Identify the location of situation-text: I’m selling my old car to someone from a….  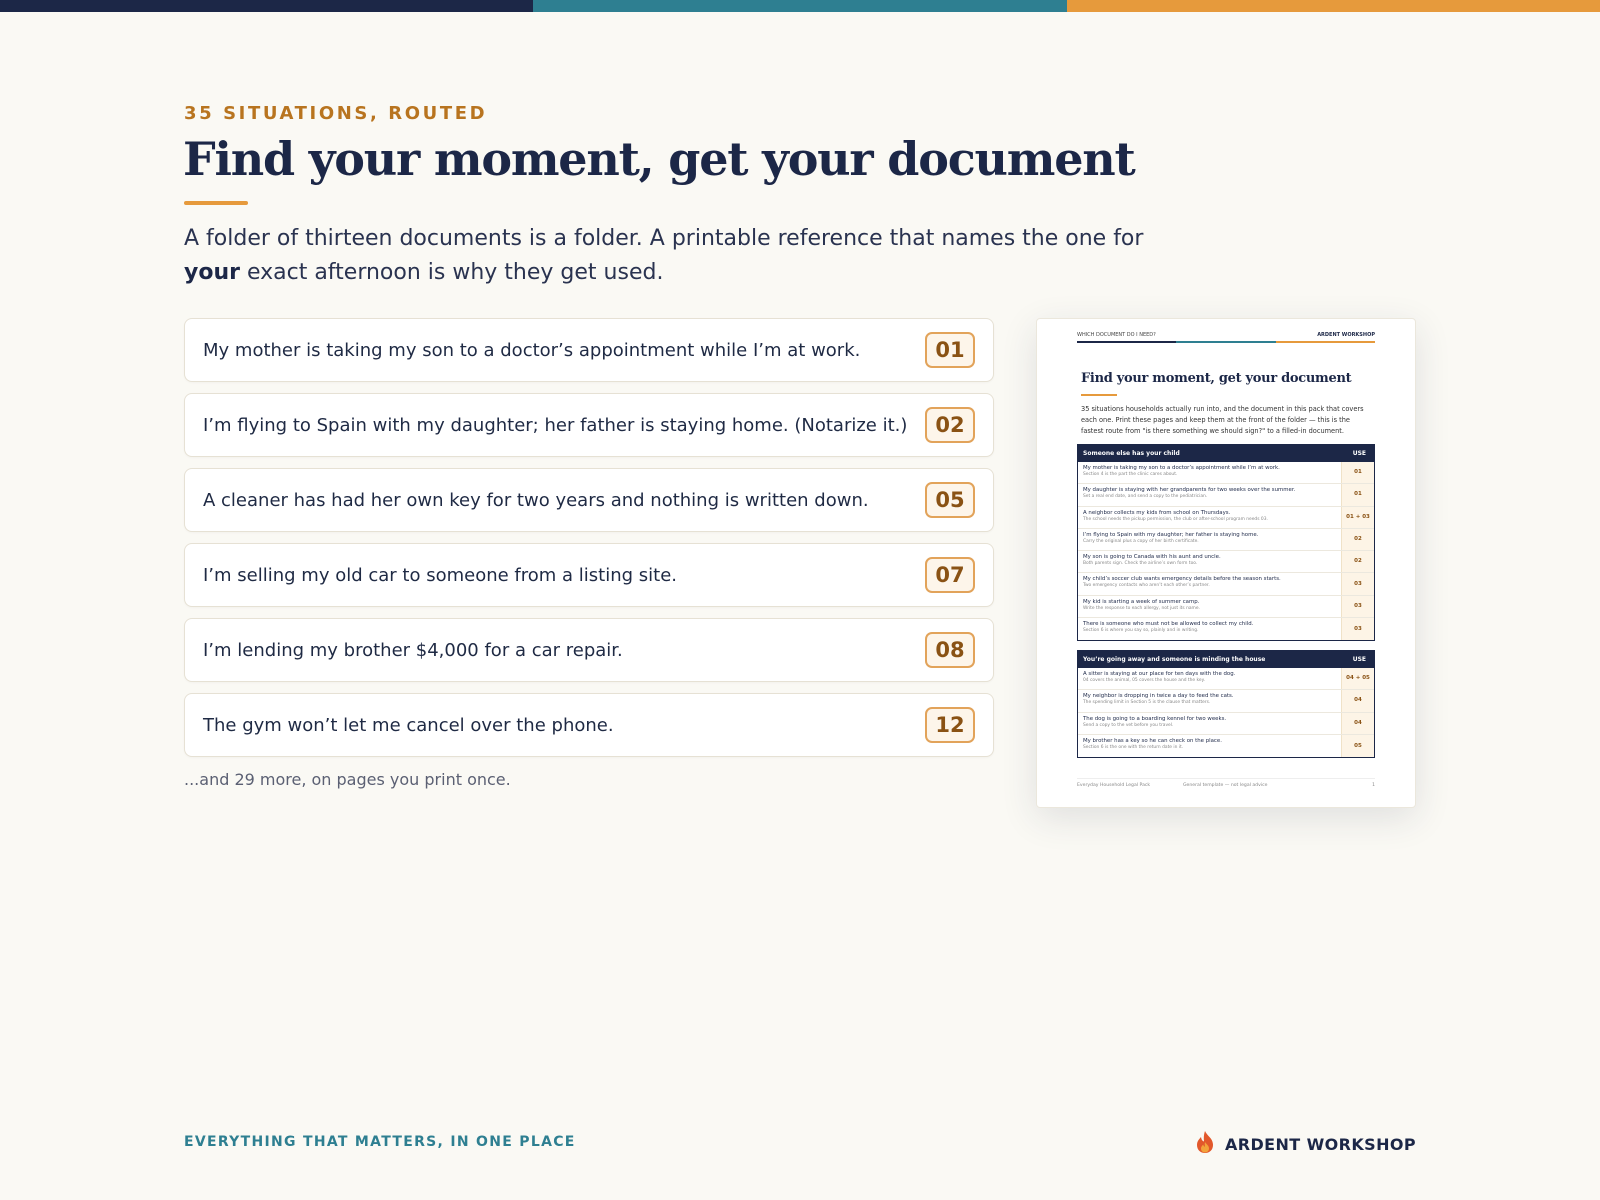
(440, 575).